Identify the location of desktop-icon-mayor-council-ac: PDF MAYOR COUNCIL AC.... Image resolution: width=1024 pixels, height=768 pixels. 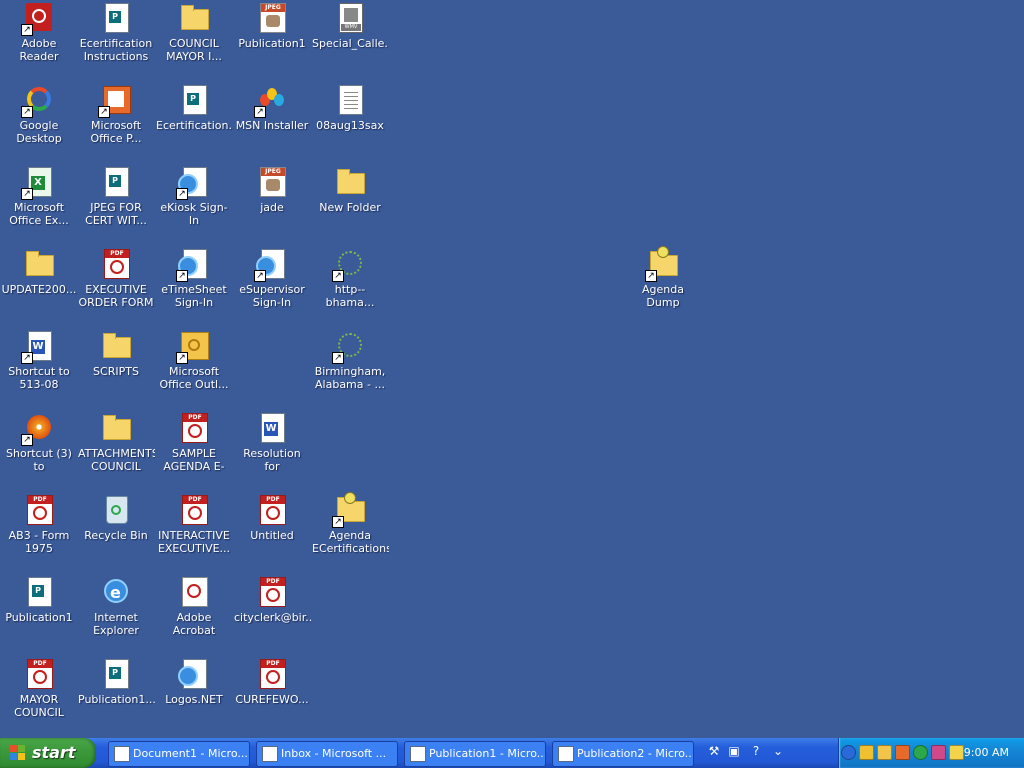
(39, 694).